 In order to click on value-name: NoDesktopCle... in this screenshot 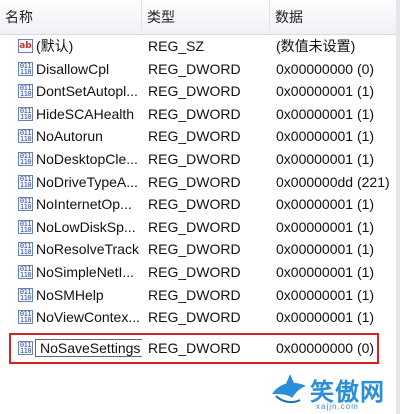, I will do `click(87, 158)`.